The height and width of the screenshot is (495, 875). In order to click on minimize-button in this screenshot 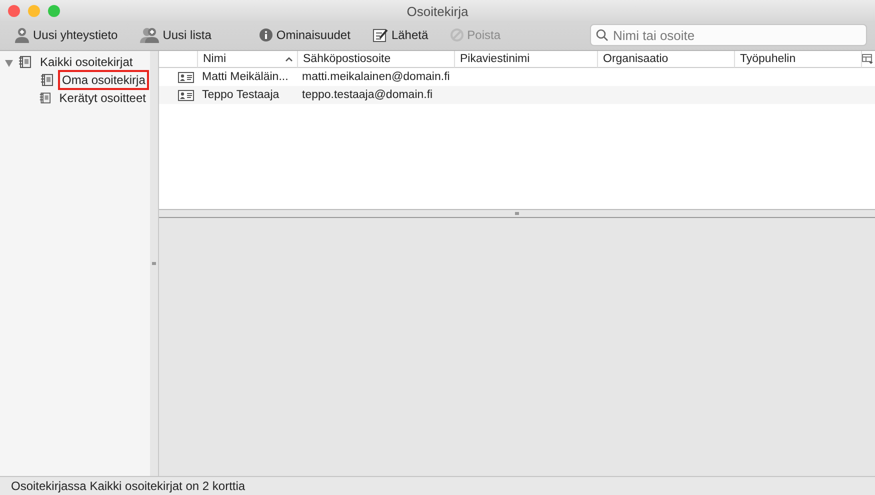, I will do `click(34, 11)`.